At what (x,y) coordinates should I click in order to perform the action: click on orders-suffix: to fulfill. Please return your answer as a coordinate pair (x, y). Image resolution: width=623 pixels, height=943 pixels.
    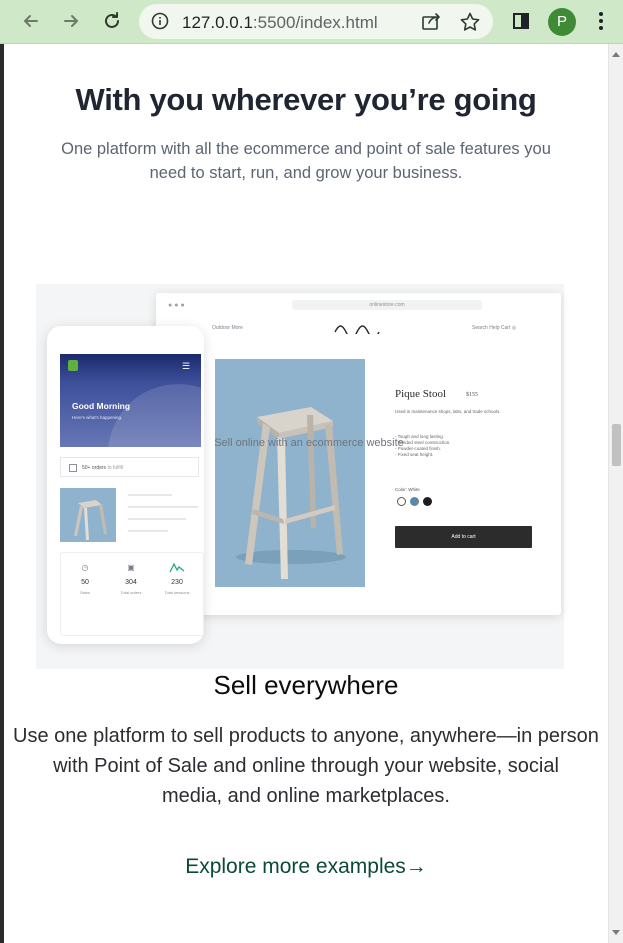
    Looking at the image, I should click on (115, 468).